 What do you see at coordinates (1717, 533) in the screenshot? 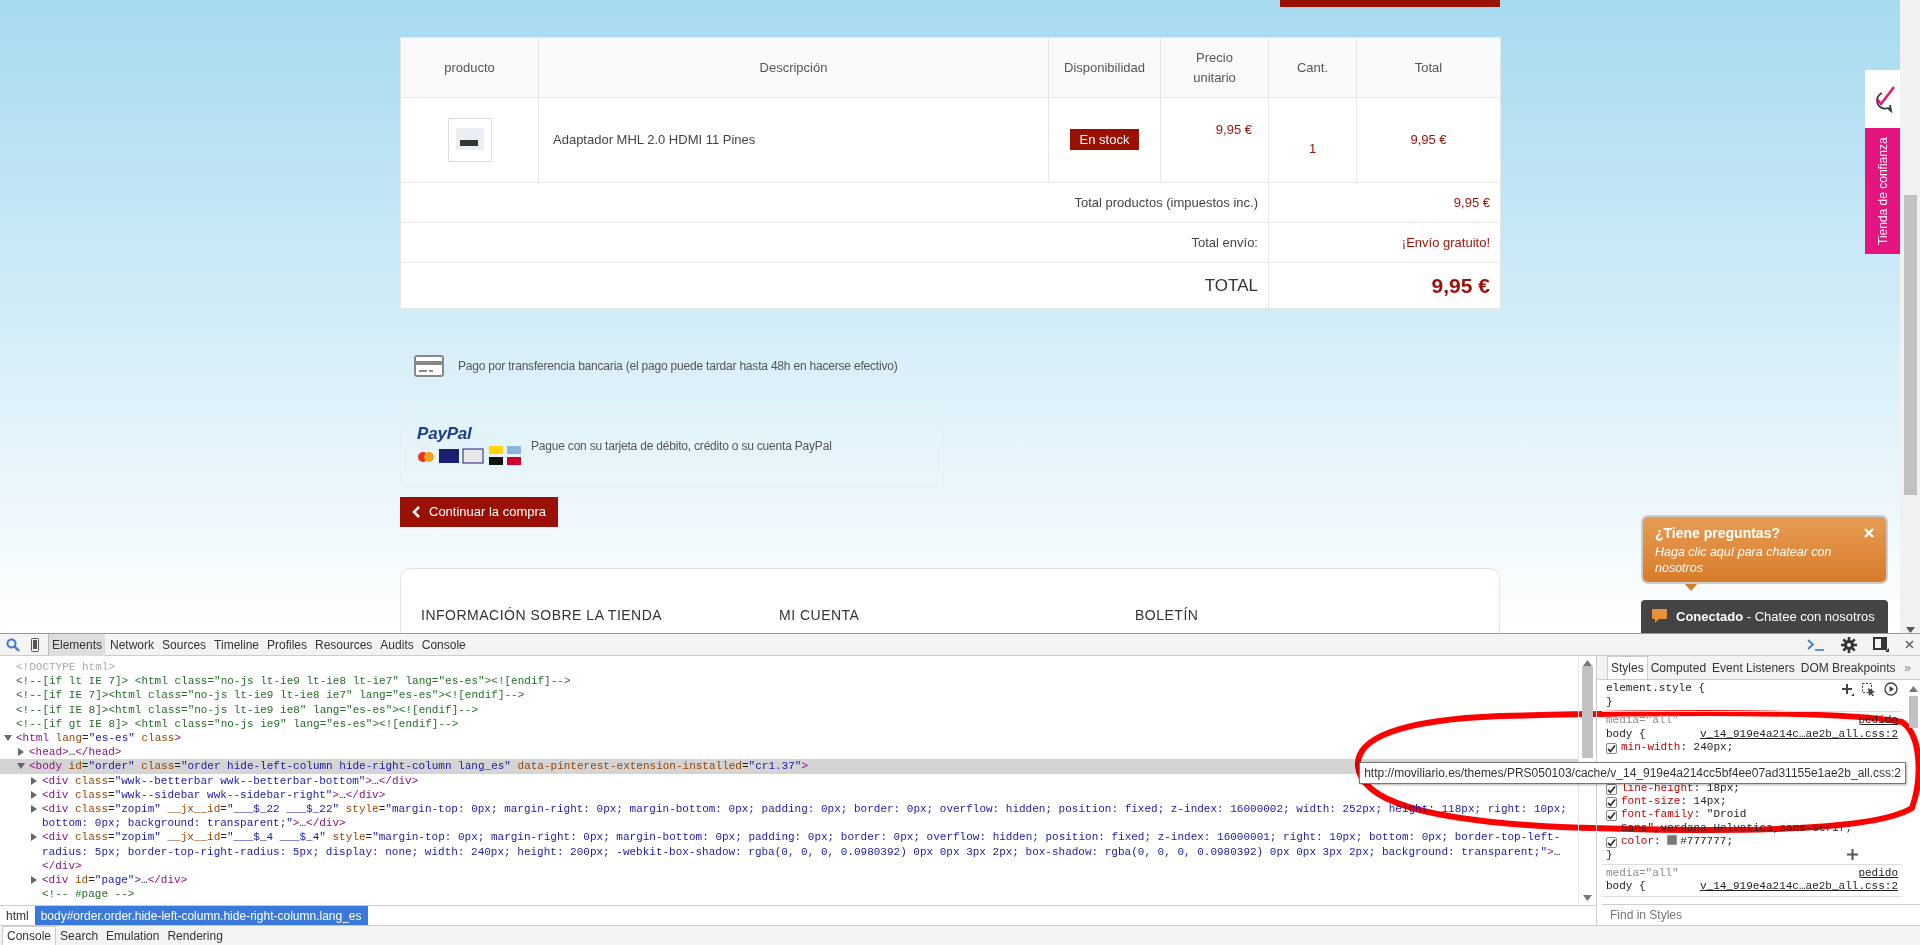
I see `chat-title: ¿Tiene preguntas?` at bounding box center [1717, 533].